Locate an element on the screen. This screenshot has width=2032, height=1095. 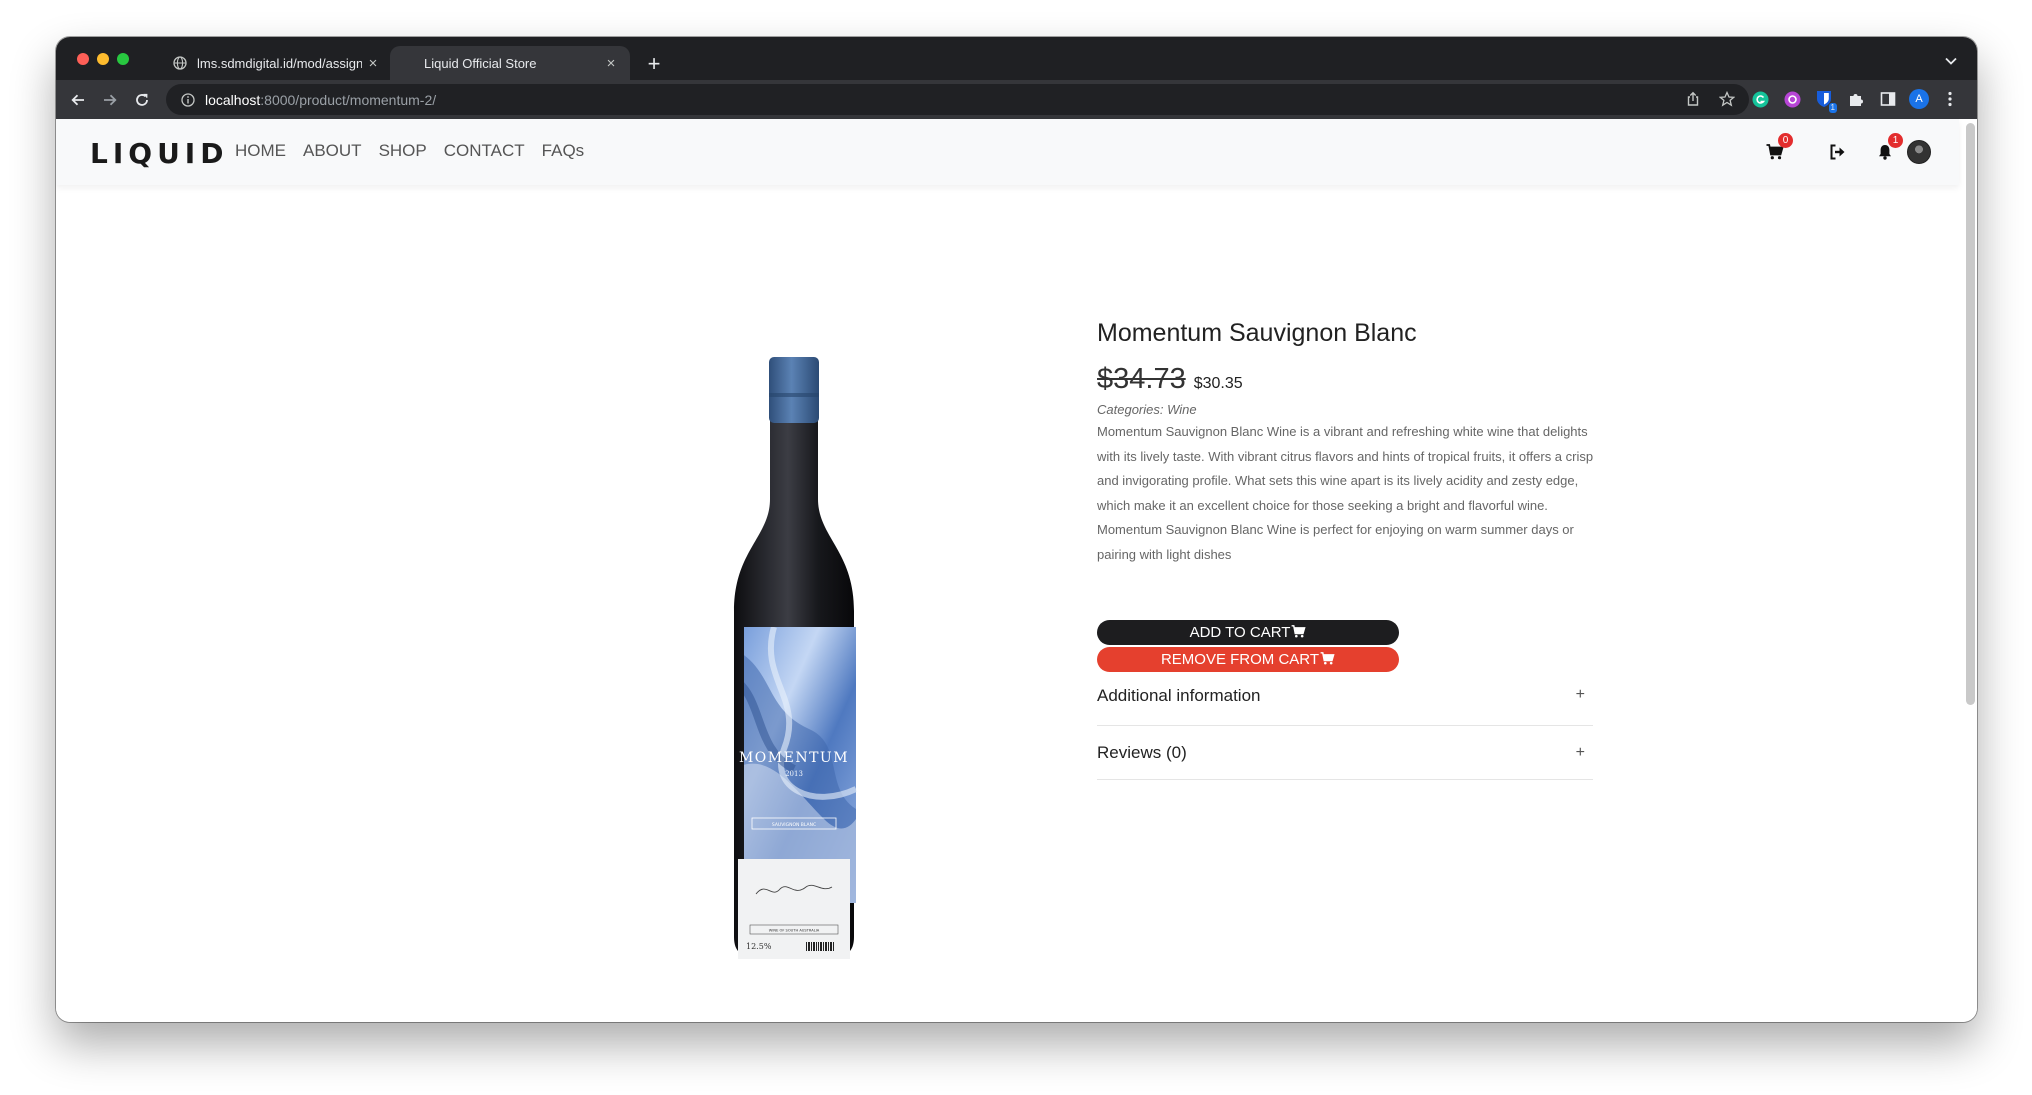
new-tab-button: + is located at coordinates (654, 64).